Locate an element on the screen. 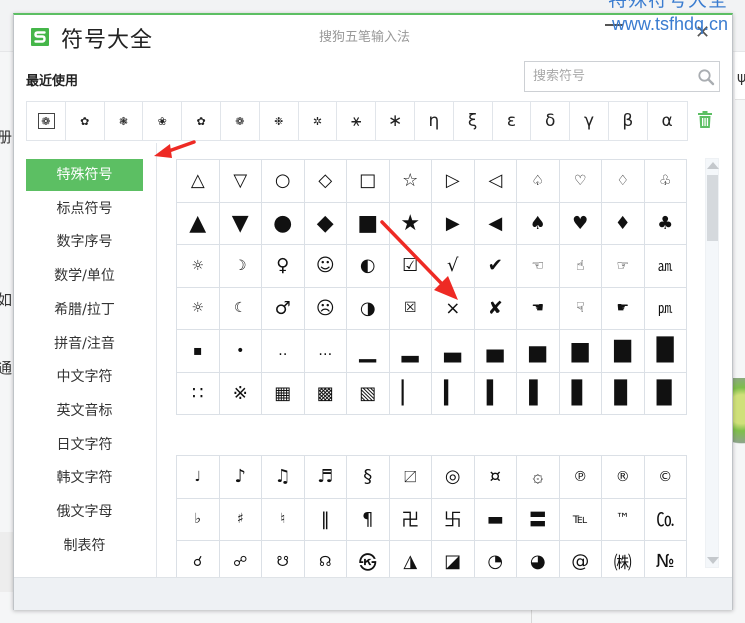  symbol-cell: ♢ is located at coordinates (623, 181).